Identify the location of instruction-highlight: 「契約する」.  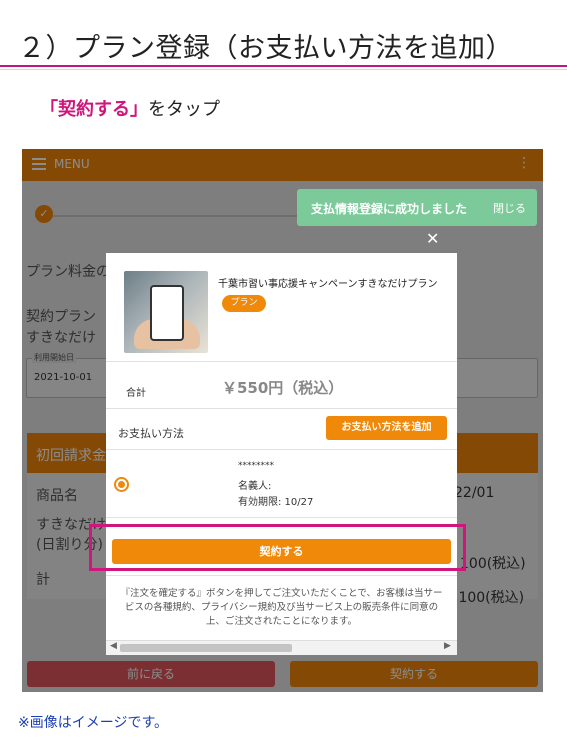
(94, 109).